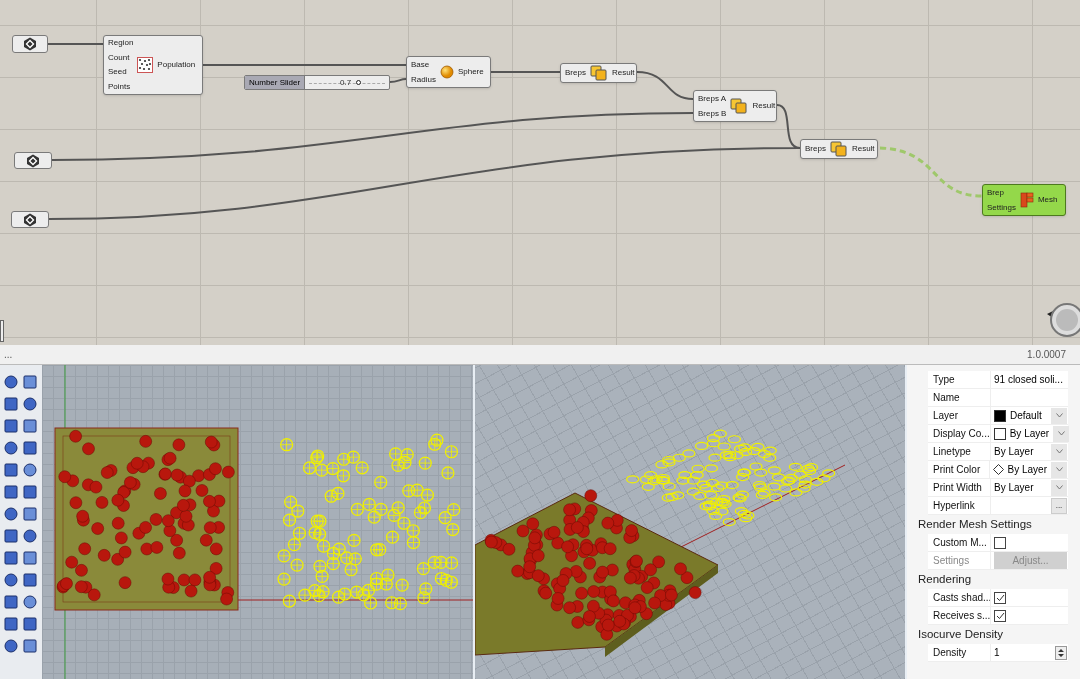  Describe the element at coordinates (954, 506) in the screenshot. I see `property-label: Hyperlink` at that location.